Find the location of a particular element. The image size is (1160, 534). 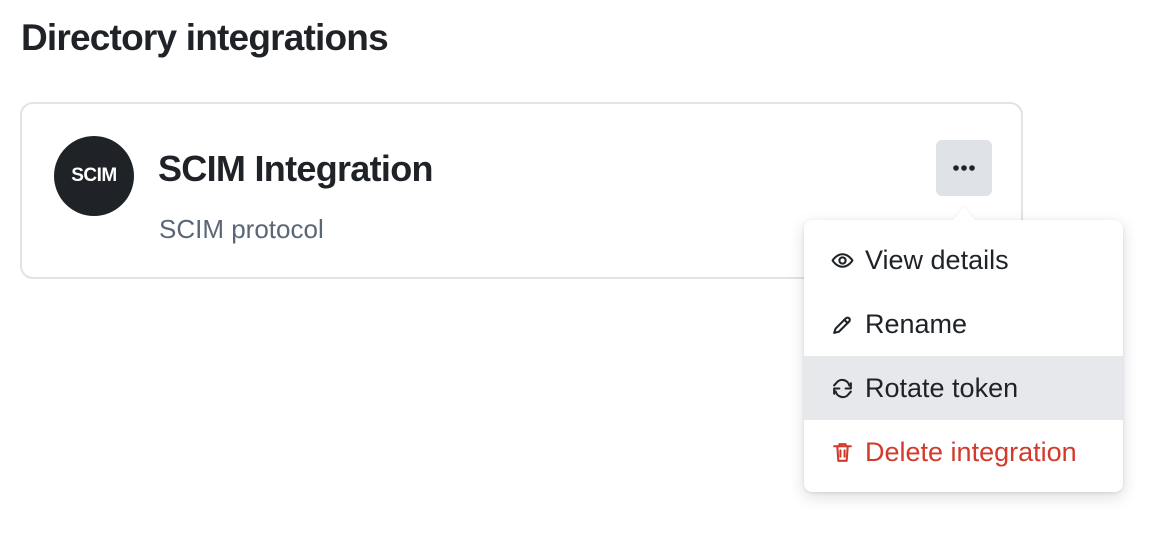

menu-item-label: Delete integration is located at coordinates (971, 451).